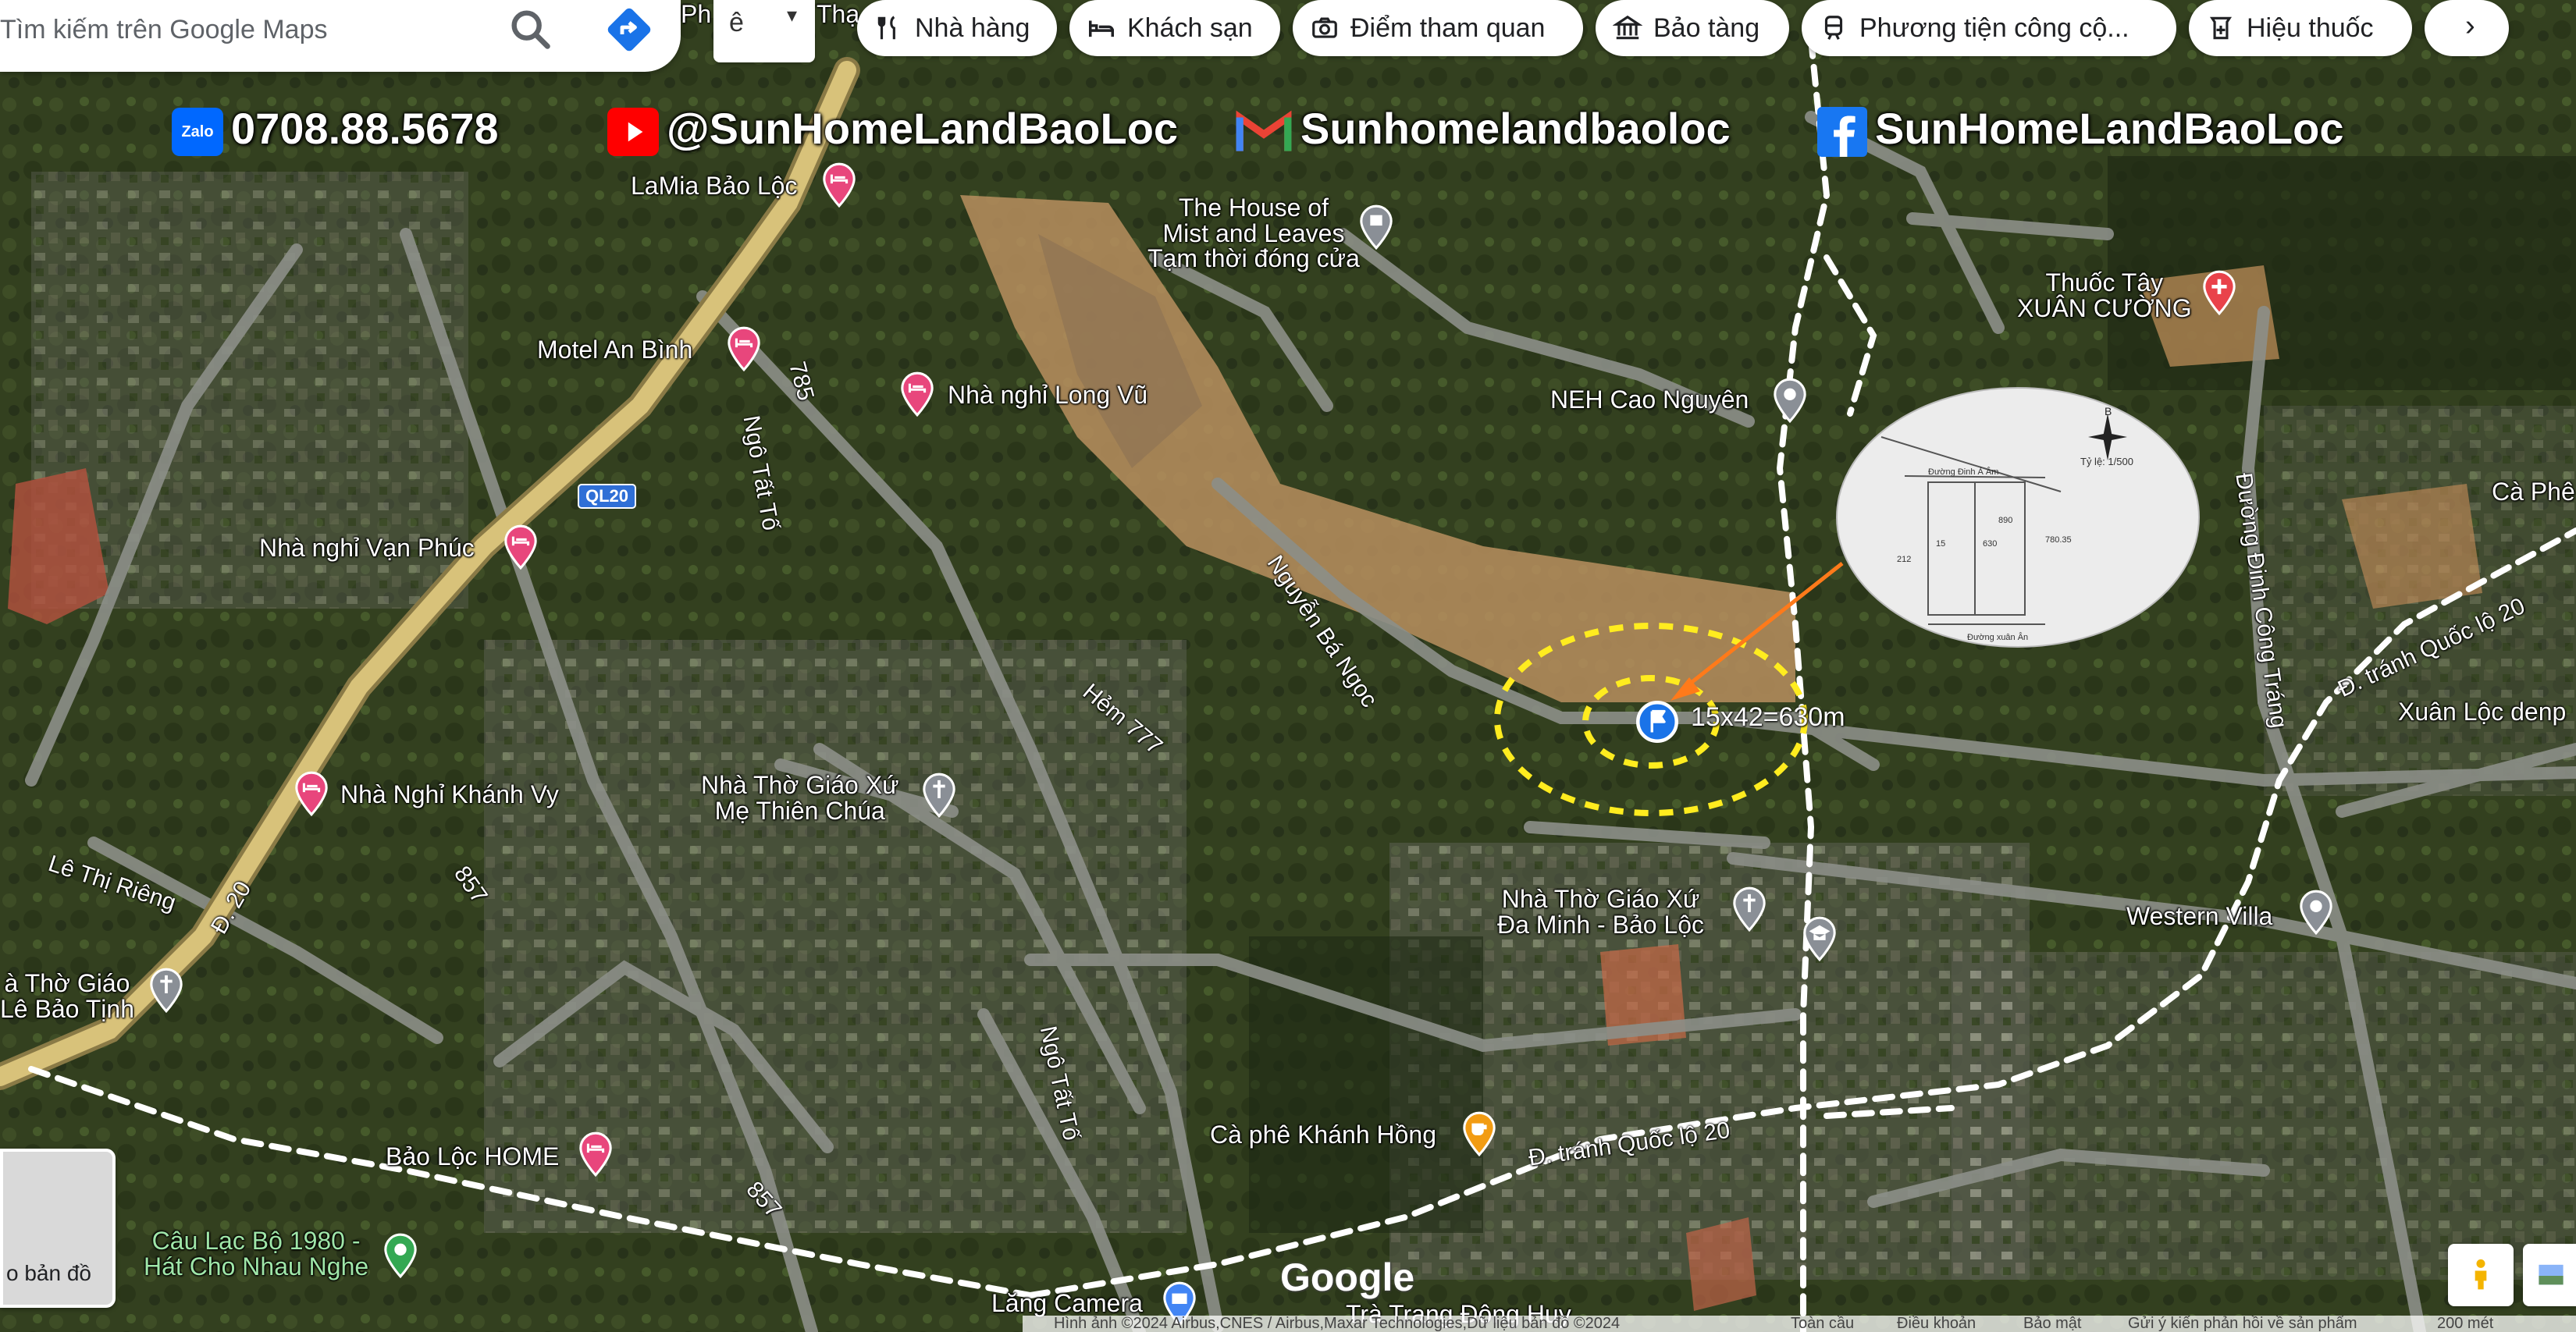 This screenshot has height=1332, width=2576. I want to click on inset-scale: Tỷ lệ: 1/500, so click(2106, 461).